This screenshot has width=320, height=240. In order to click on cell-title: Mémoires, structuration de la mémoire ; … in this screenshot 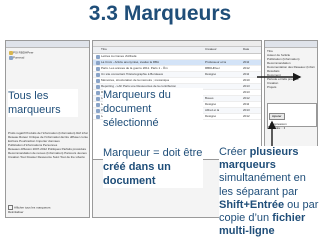, I will do `click(135, 80)`.